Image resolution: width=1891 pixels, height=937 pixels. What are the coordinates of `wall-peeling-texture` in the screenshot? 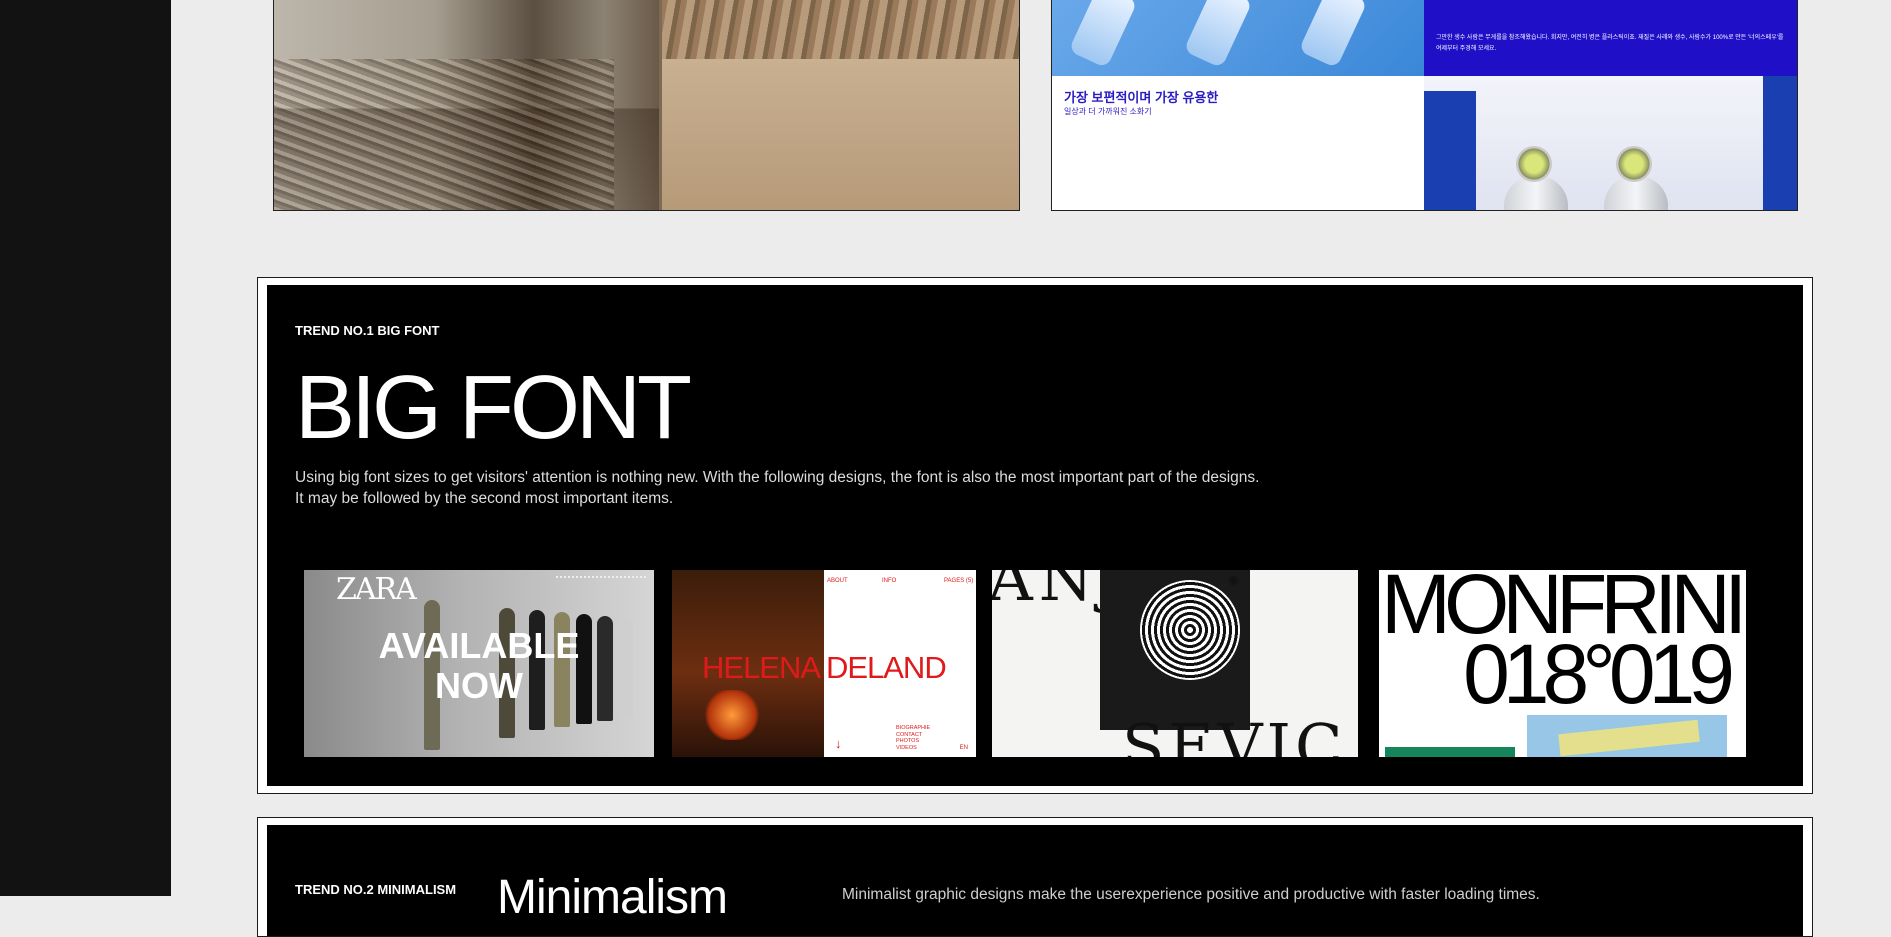 It's located at (444, 134).